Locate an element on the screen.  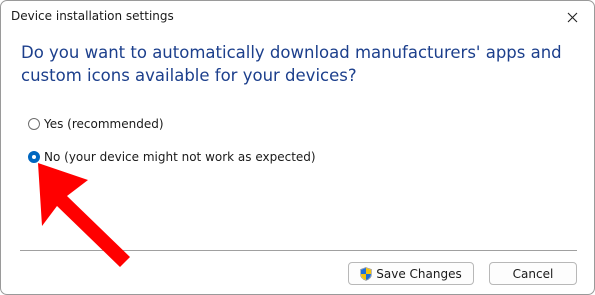
save-changes-button: Save Changes is located at coordinates (411, 273).